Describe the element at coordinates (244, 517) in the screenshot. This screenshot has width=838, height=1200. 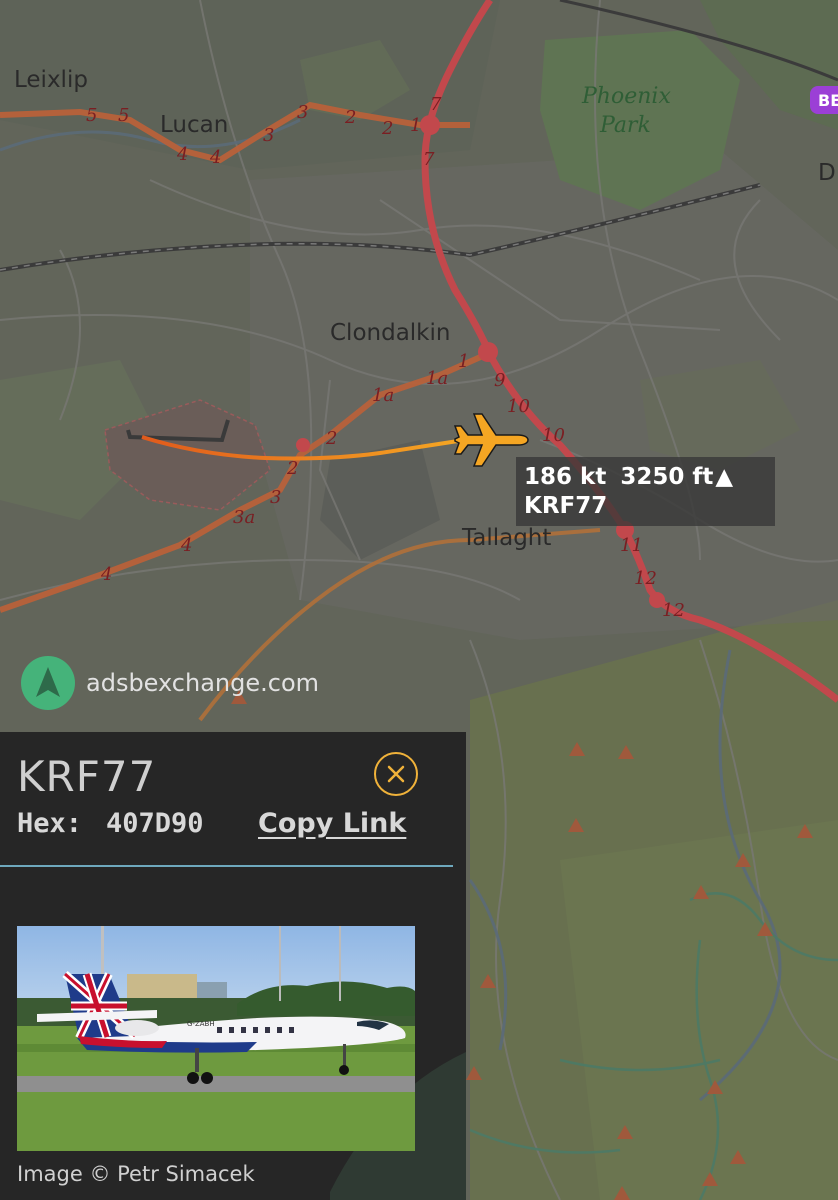
I see `junction-label: 3a` at that location.